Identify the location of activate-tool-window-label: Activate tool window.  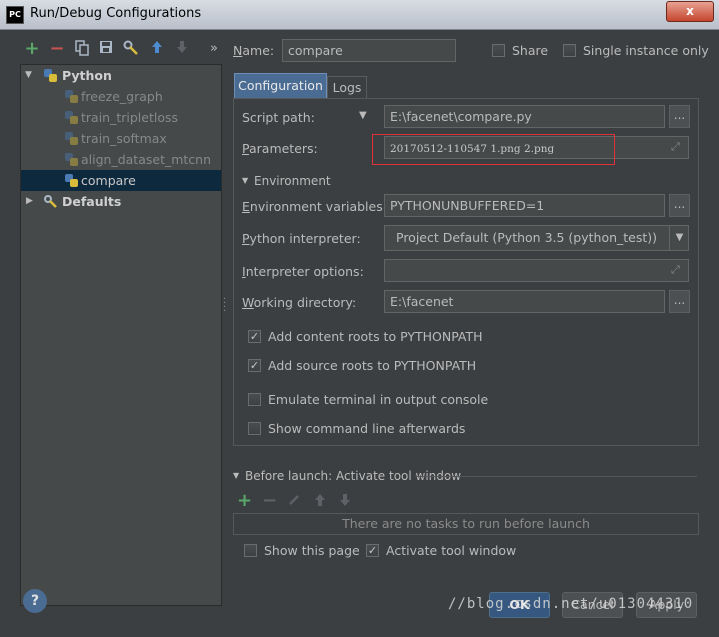
(451, 550).